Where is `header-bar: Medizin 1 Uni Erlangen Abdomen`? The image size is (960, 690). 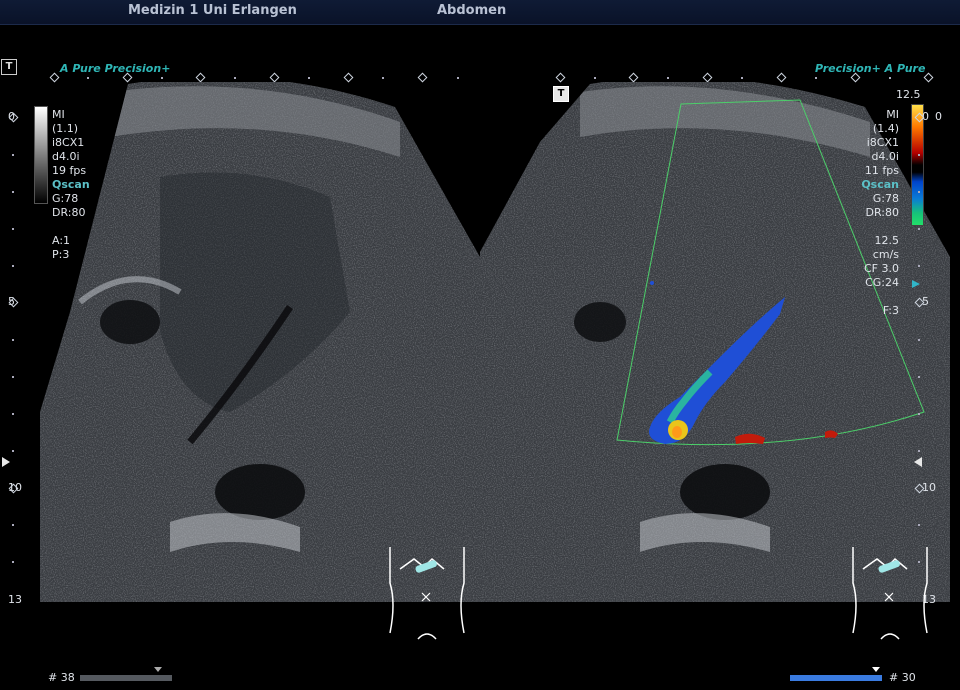
header-bar: Medizin 1 Uni Erlangen Abdomen is located at coordinates (480, 12).